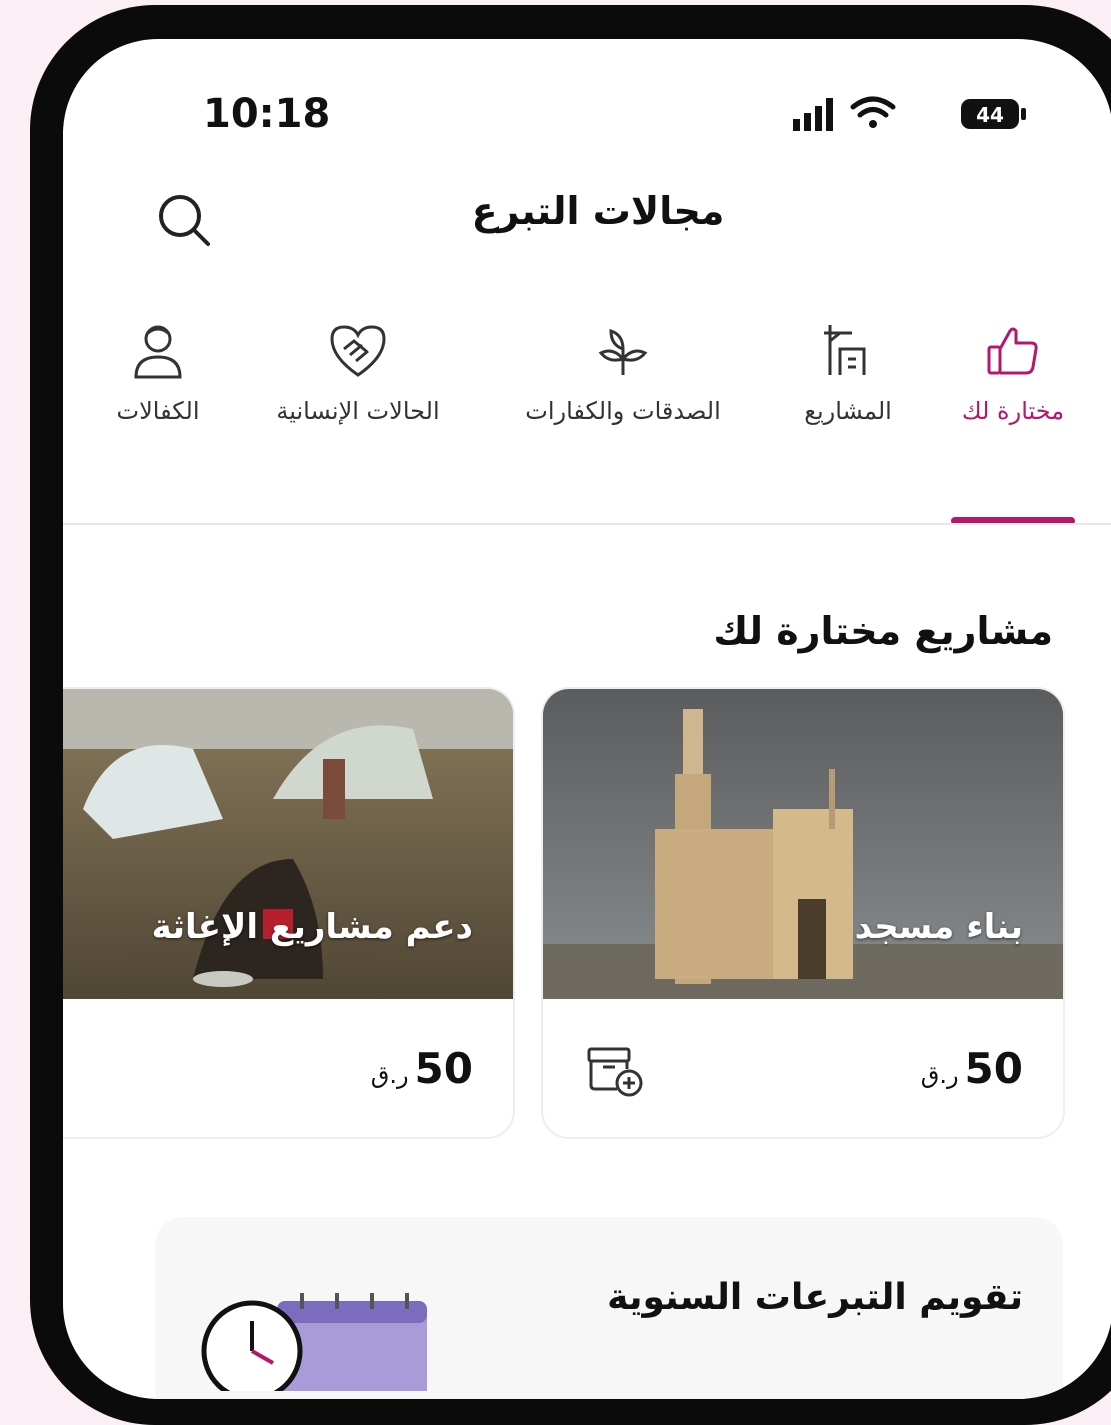 The height and width of the screenshot is (1425, 1111). I want to click on person-icon, so click(158, 352).